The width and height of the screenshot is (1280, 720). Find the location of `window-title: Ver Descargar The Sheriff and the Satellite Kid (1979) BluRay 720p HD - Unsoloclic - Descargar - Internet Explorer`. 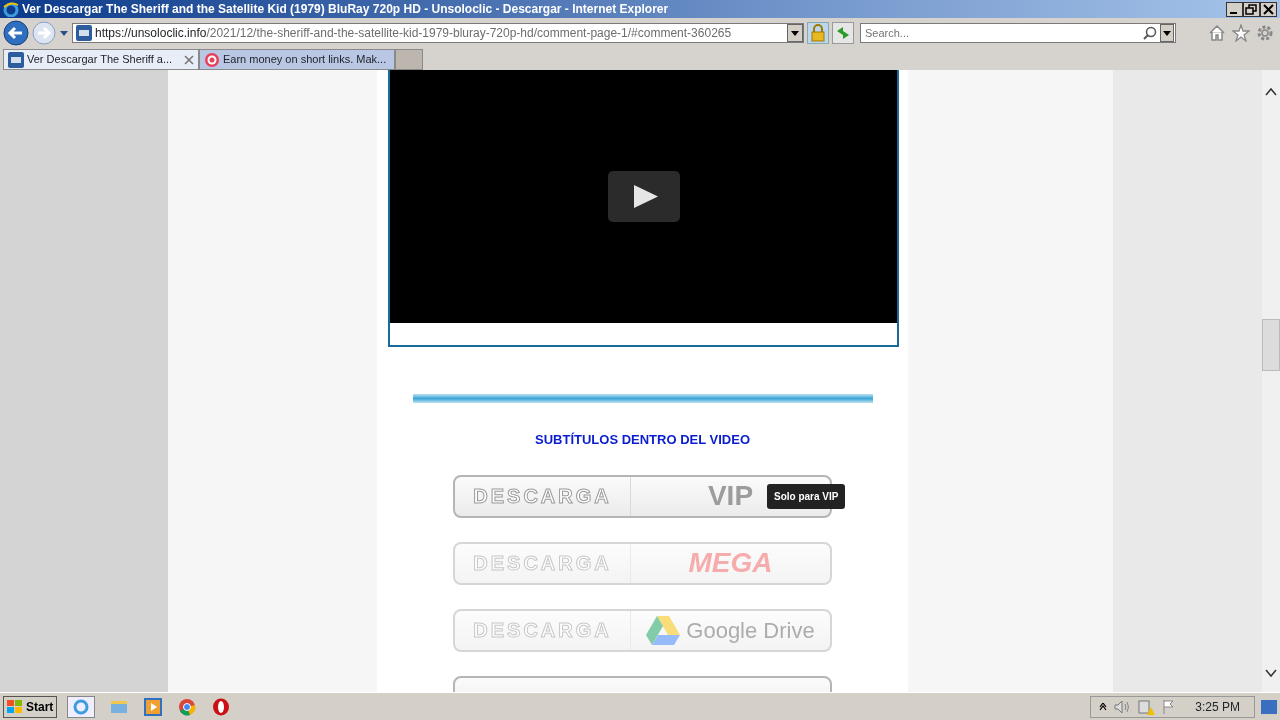

window-title: Ver Descargar The Sheriff and the Satellite Kid (1979) BluRay 720p HD - Unsoloclic - Descargar - Internet Explorer is located at coordinates (346, 9).